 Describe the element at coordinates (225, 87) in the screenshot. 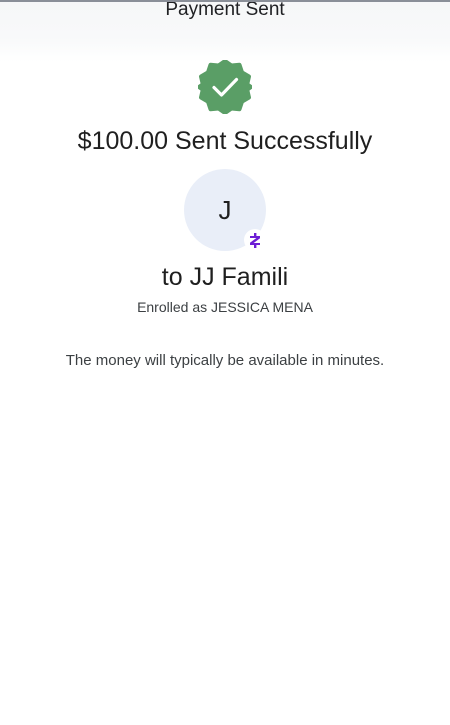

I see `check-circle-icon` at that location.